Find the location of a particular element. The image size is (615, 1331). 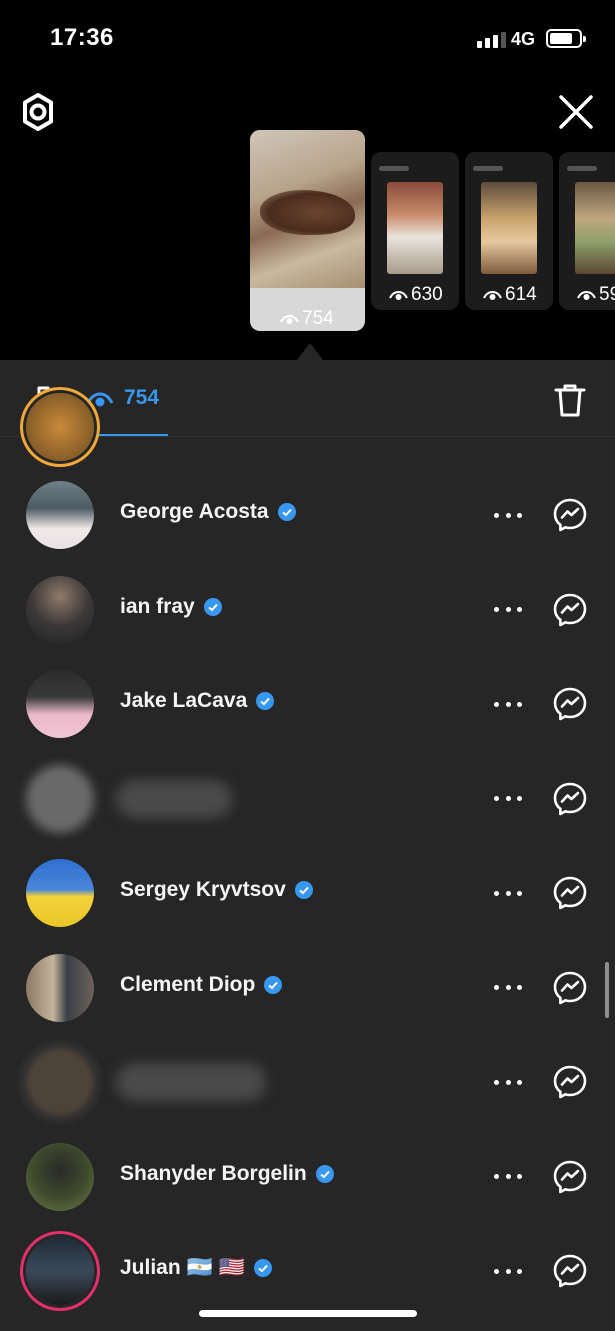

story-thumbnail: 630 is located at coordinates (415, 231).